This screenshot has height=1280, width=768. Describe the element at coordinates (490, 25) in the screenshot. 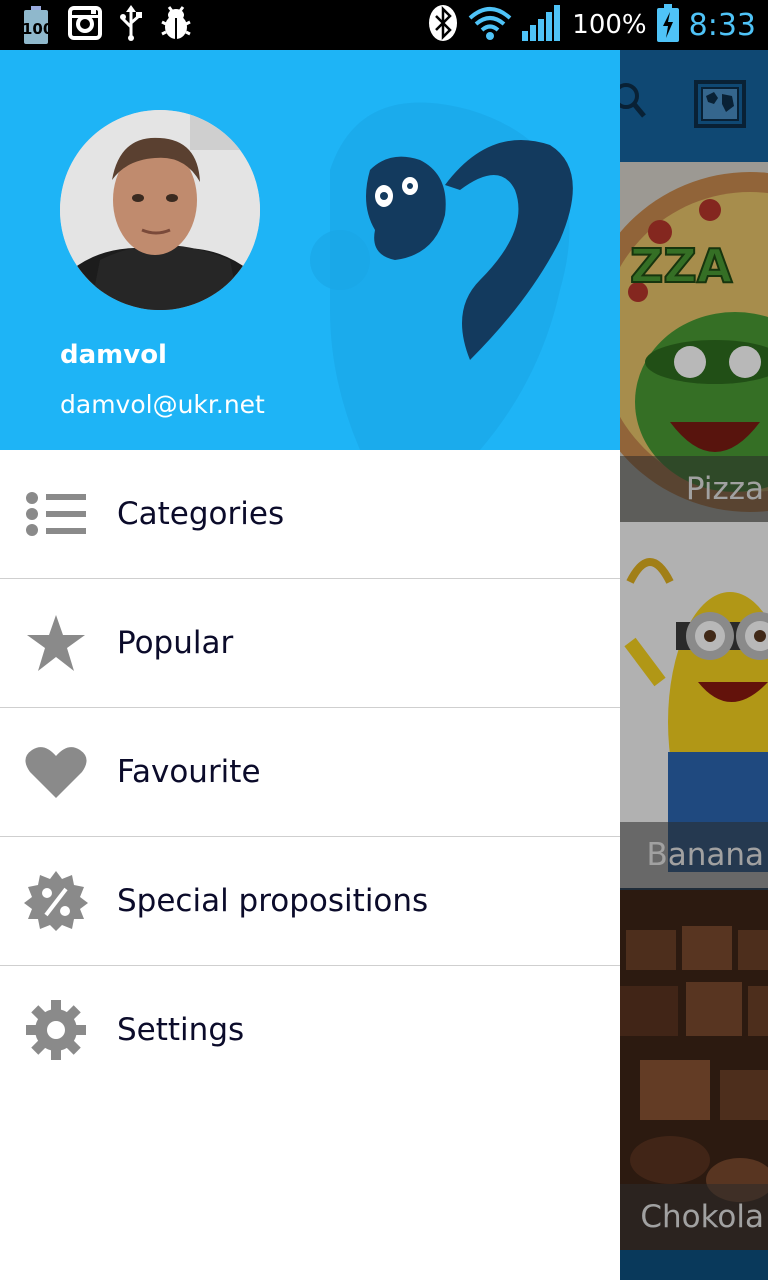

I see `wifi-icon` at that location.